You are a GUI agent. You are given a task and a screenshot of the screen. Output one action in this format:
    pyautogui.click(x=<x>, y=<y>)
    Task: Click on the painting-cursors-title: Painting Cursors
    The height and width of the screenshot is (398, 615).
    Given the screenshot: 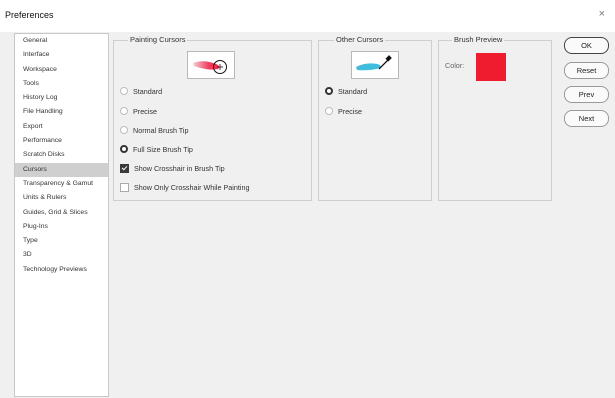 What is the action you would take?
    pyautogui.click(x=158, y=39)
    